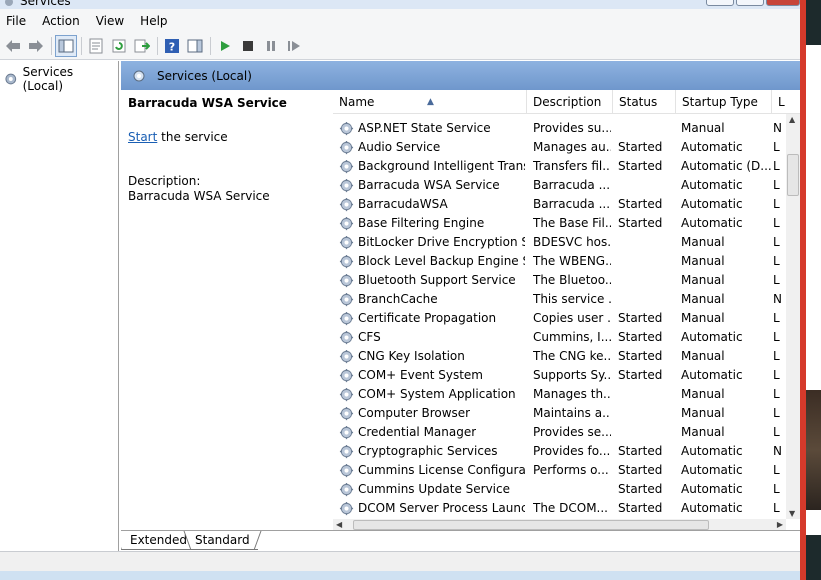 The width and height of the screenshot is (821, 580). Describe the element at coordinates (720, 3) in the screenshot. I see `minimize-button` at that location.